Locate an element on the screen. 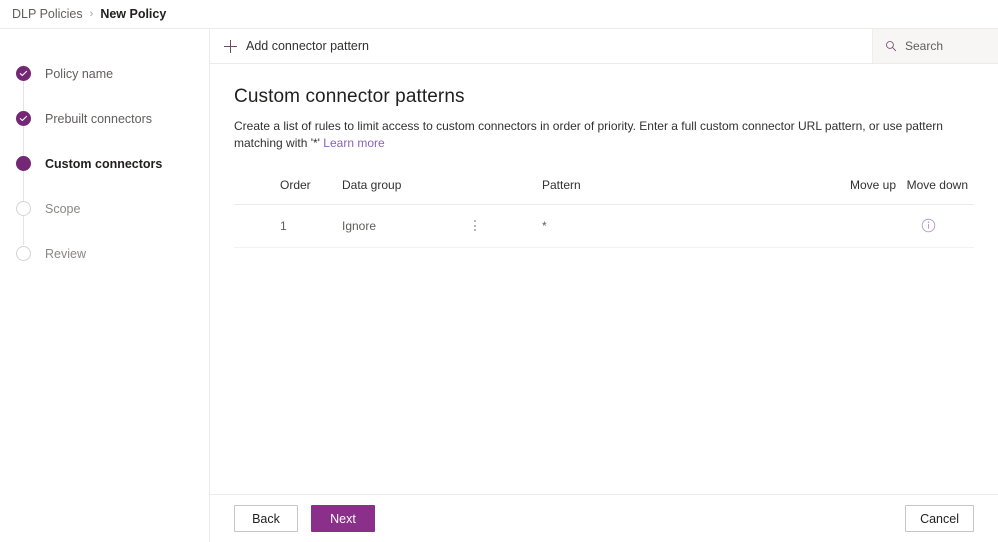 The image size is (998, 542). wizard-step-label: Policy name is located at coordinates (79, 73).